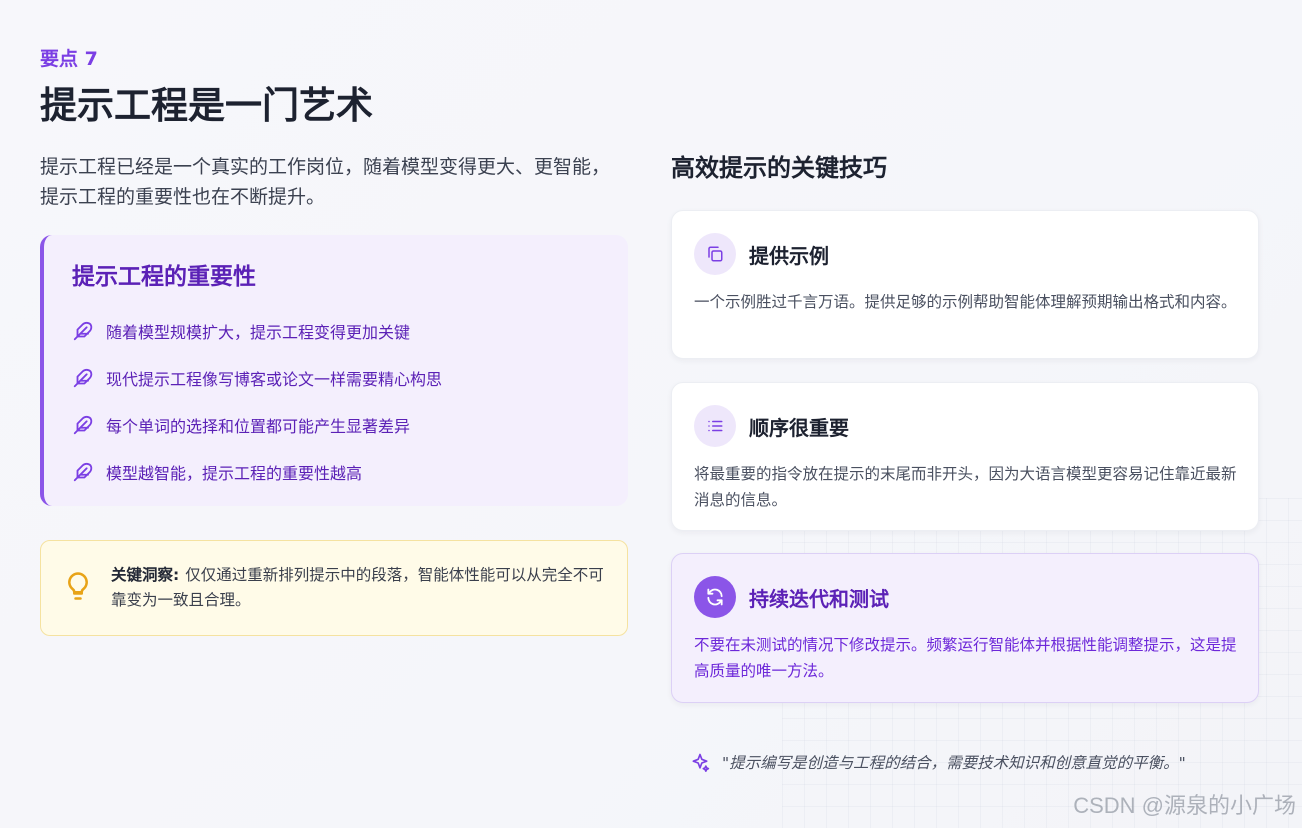  What do you see at coordinates (234, 473) in the screenshot?
I see `list-item-text: 模型越智能，提示工程的重要性越高` at bounding box center [234, 473].